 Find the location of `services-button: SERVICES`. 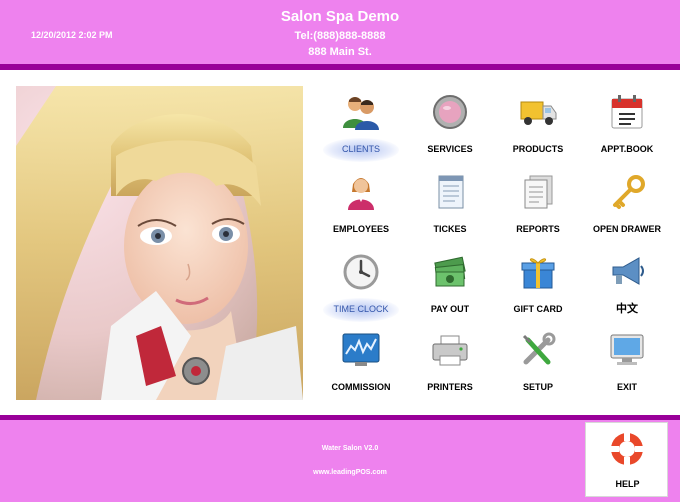

services-button: SERVICES is located at coordinates (450, 126).